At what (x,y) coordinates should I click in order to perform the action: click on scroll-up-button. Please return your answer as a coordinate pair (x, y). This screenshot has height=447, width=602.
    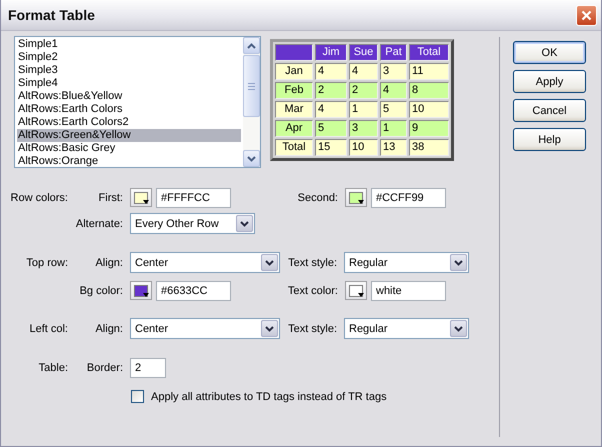
    Looking at the image, I should click on (251, 45).